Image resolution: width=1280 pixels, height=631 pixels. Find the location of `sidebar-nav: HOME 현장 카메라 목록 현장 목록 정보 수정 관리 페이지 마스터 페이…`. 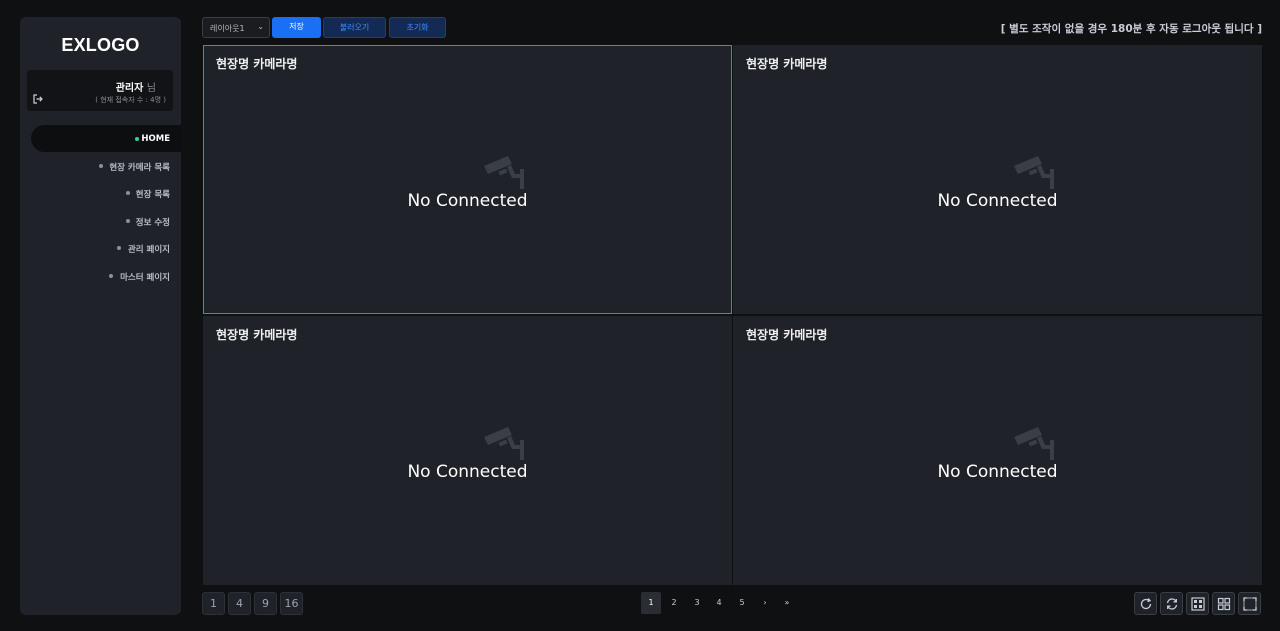

sidebar-nav: HOME 현장 카메라 목록 현장 목록 정보 수정 관리 페이지 마스터 페이… is located at coordinates (100, 207).